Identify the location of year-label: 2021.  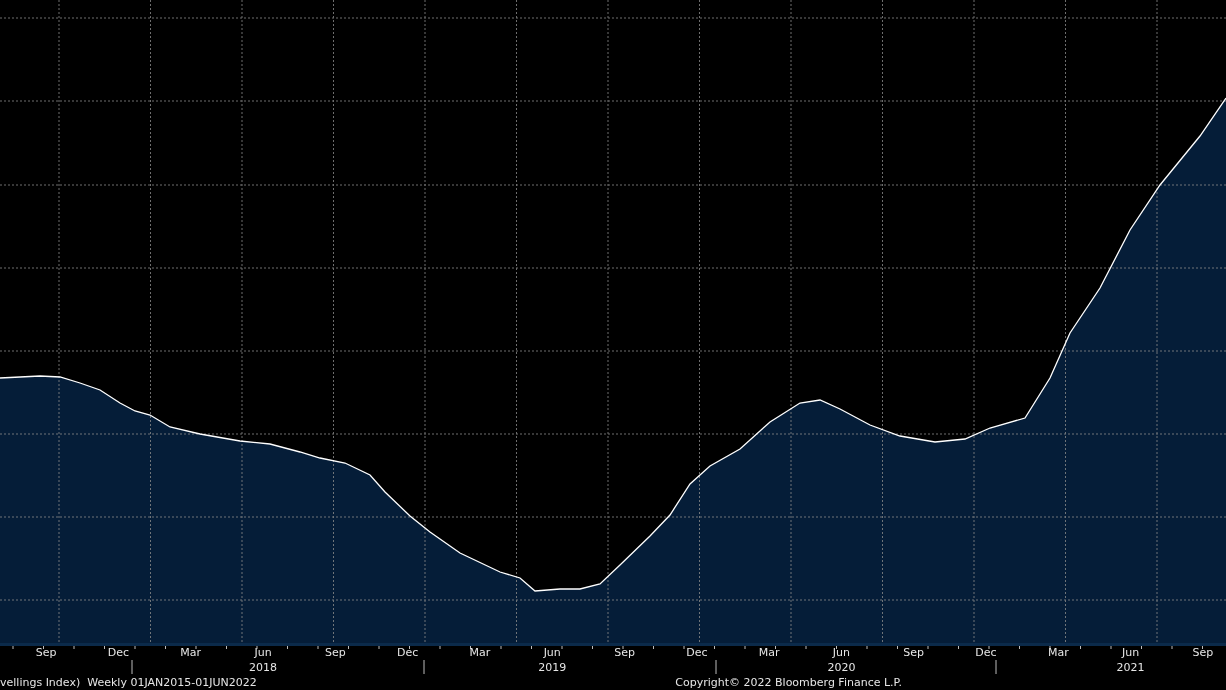
(1130, 668).